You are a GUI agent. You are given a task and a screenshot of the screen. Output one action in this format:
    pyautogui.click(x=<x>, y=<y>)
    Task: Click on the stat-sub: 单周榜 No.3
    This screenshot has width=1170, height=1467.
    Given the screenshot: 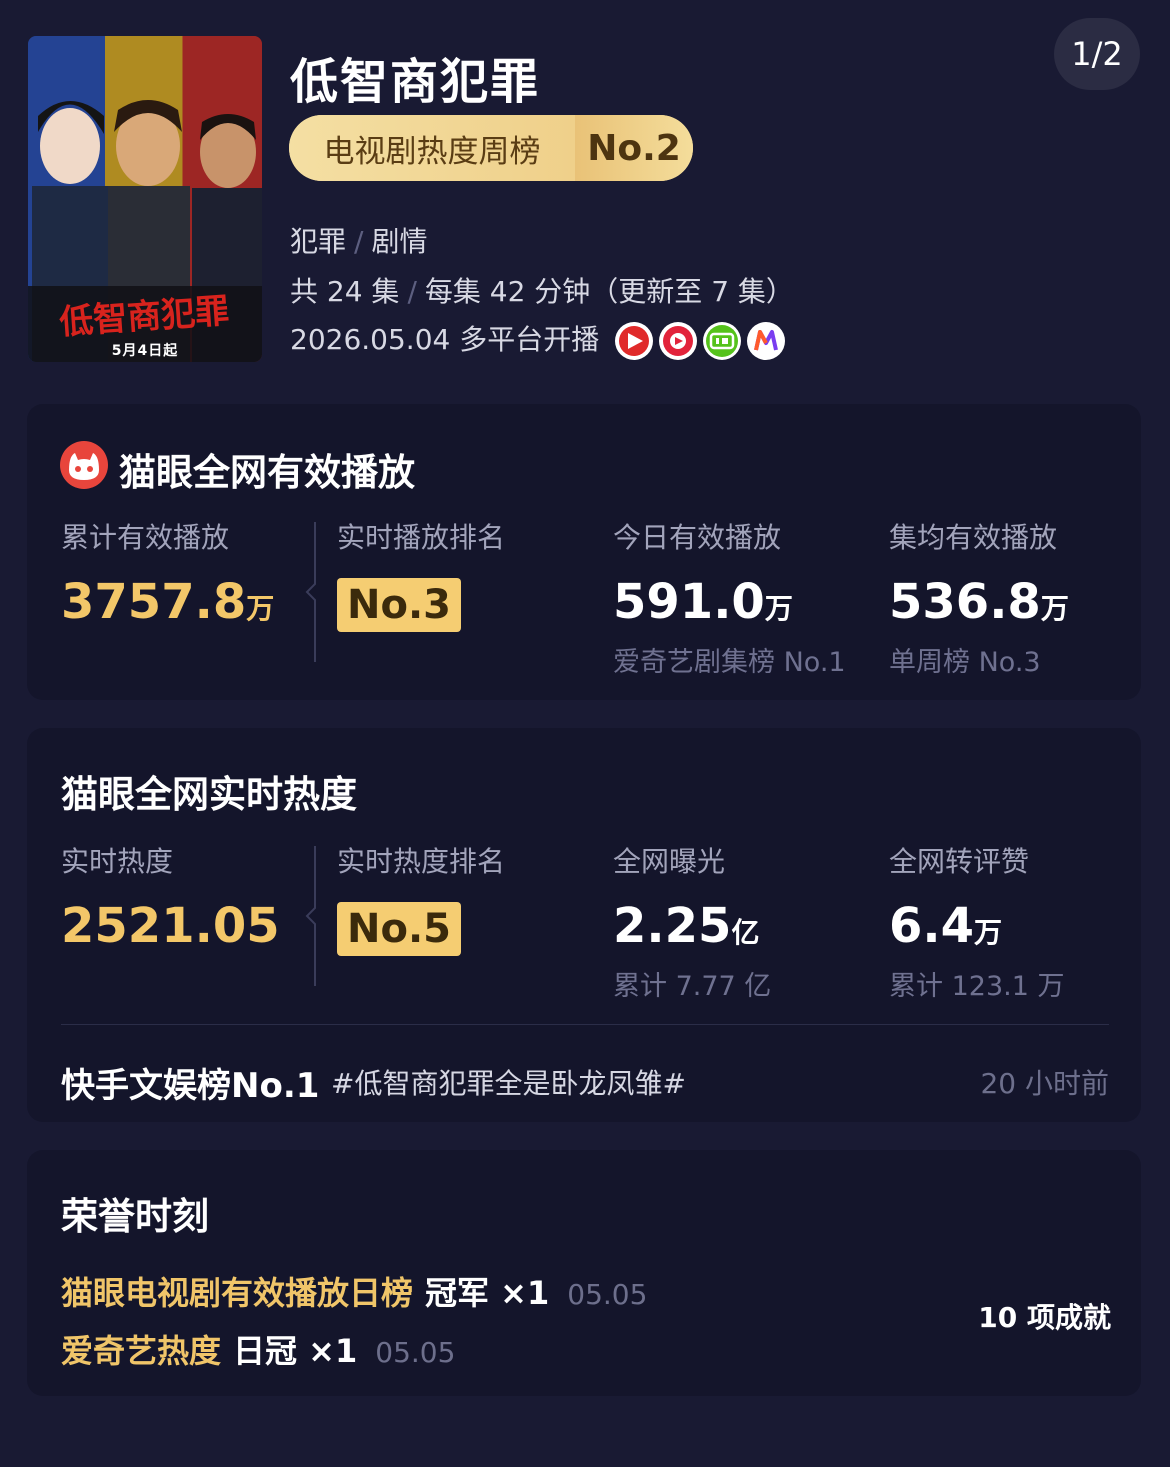 What is the action you would take?
    pyautogui.click(x=965, y=662)
    